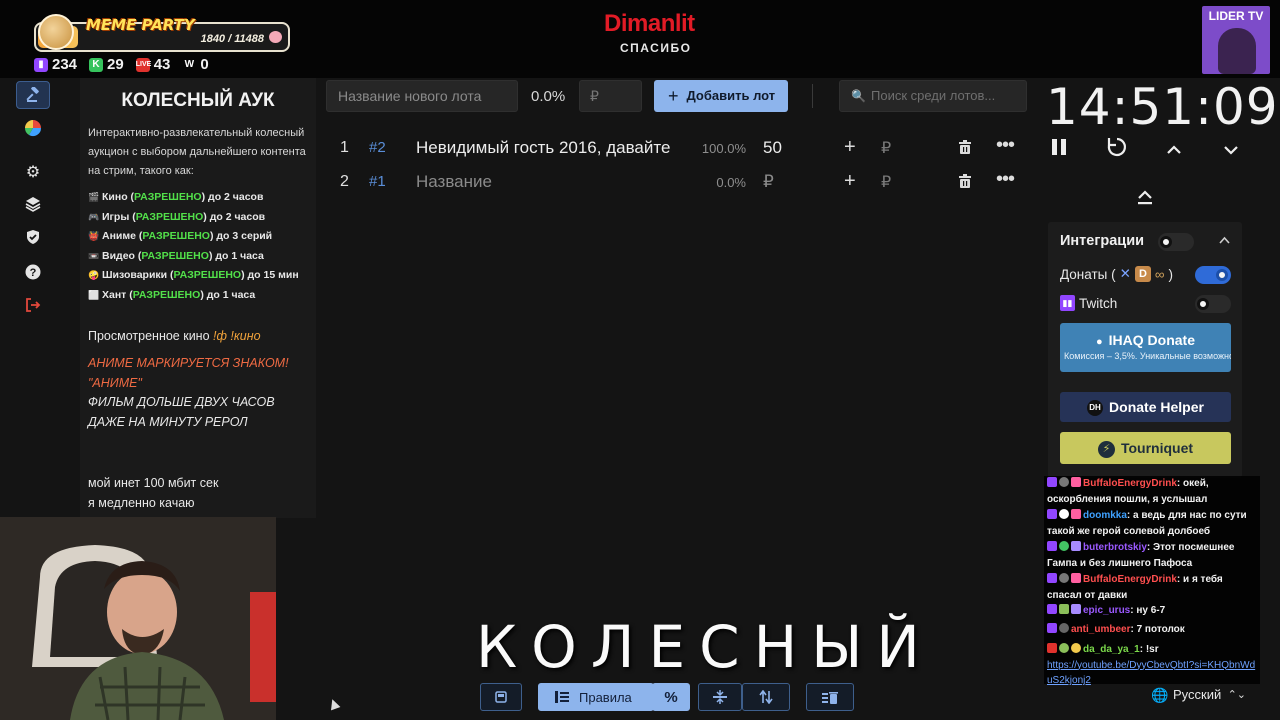  What do you see at coordinates (200, 257) in the screenshot?
I see `rule-item: 📼 Видео (РАЗРЕШЕНО) до 1 часа` at bounding box center [200, 257].